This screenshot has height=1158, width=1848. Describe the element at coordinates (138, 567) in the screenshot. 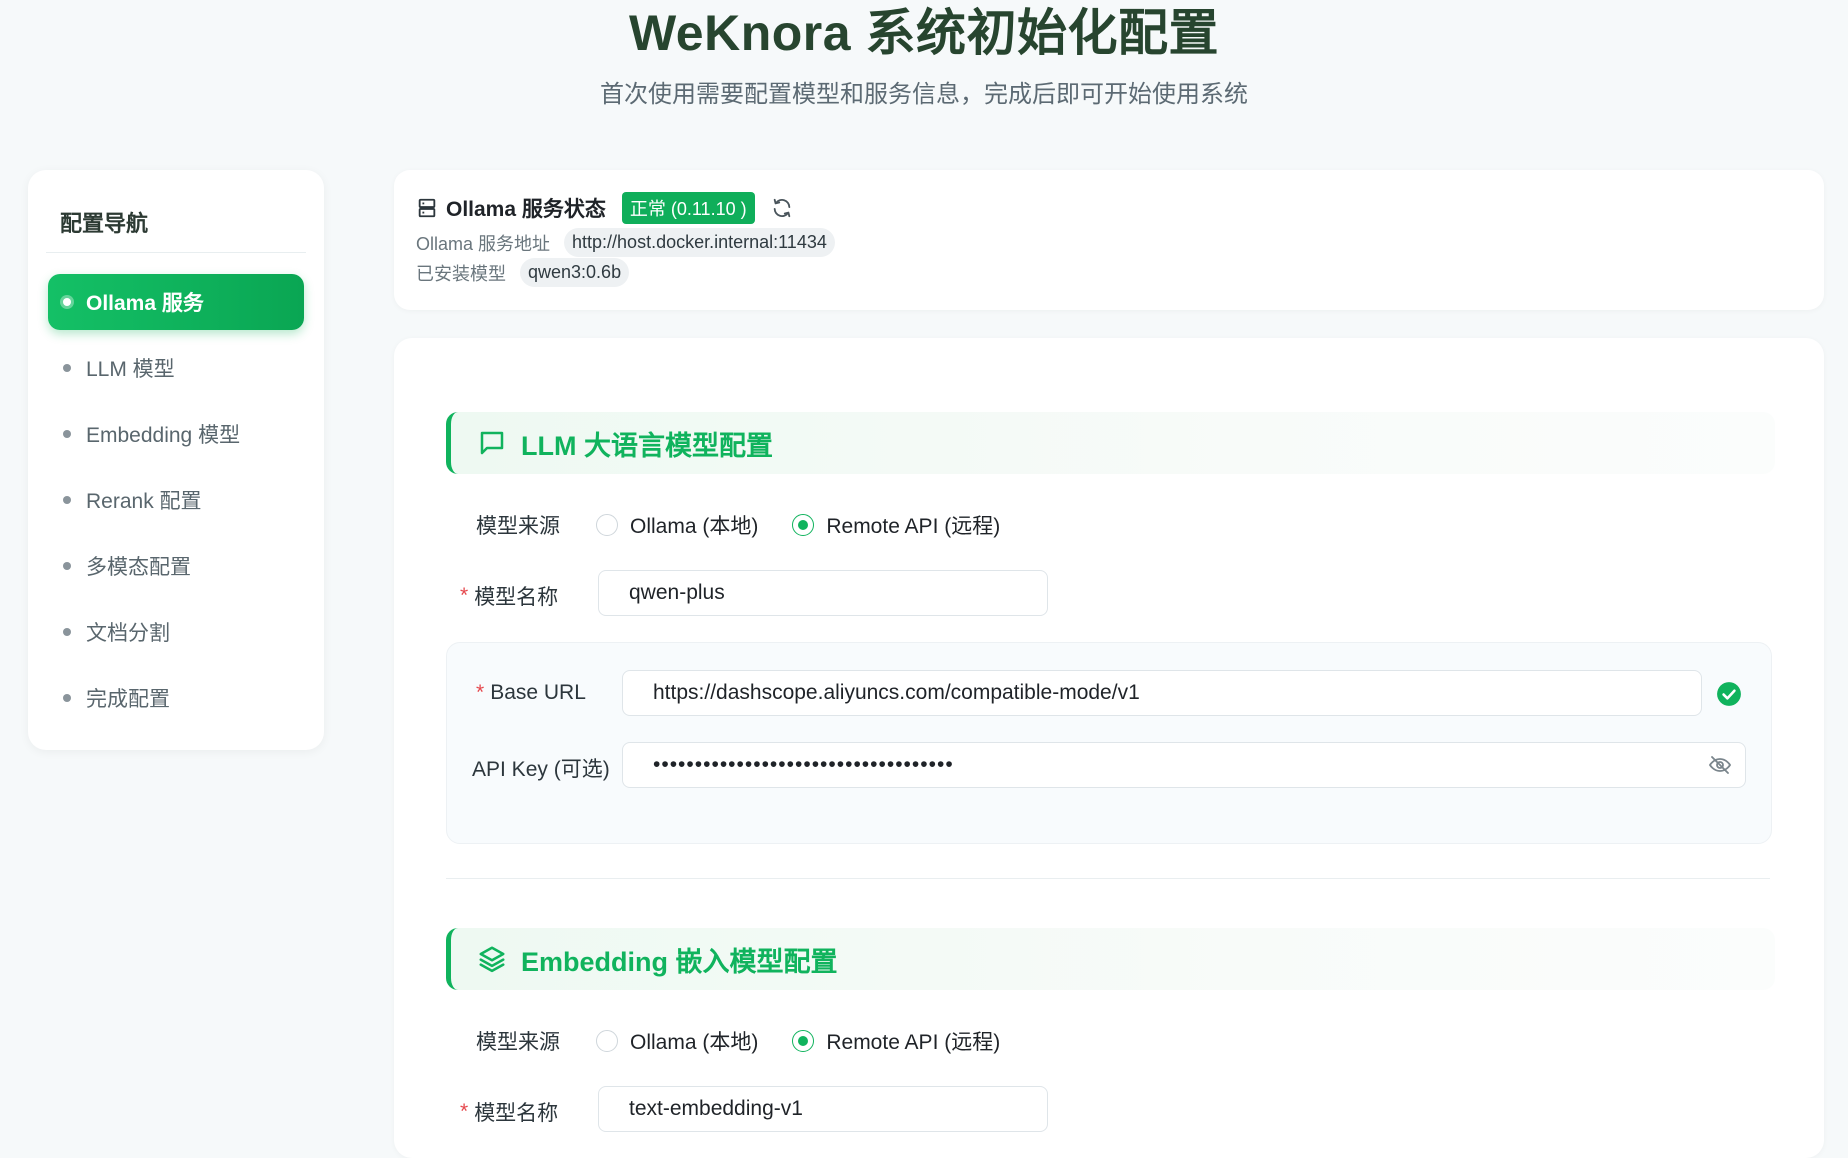

I see `sidebar-item-label: 多模态配置` at that location.